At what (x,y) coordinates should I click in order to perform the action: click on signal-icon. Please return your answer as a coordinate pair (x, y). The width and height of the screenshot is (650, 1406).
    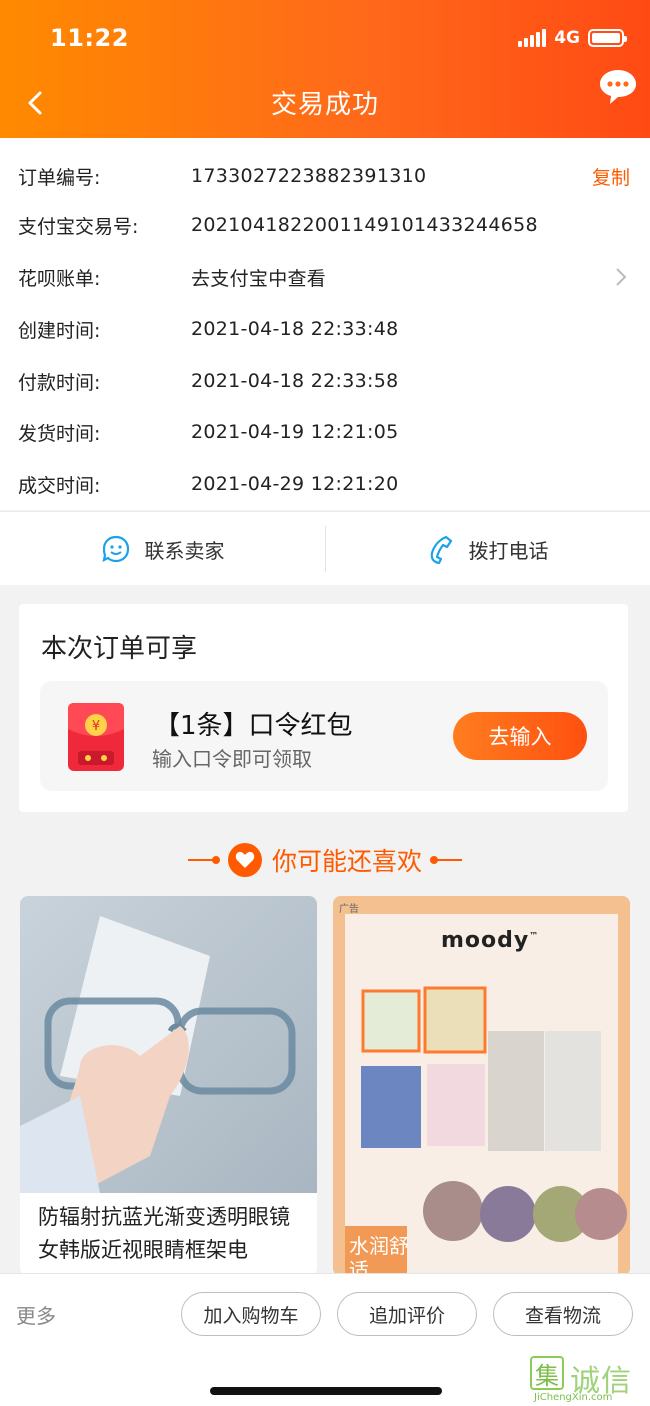
    Looking at the image, I should click on (532, 38).